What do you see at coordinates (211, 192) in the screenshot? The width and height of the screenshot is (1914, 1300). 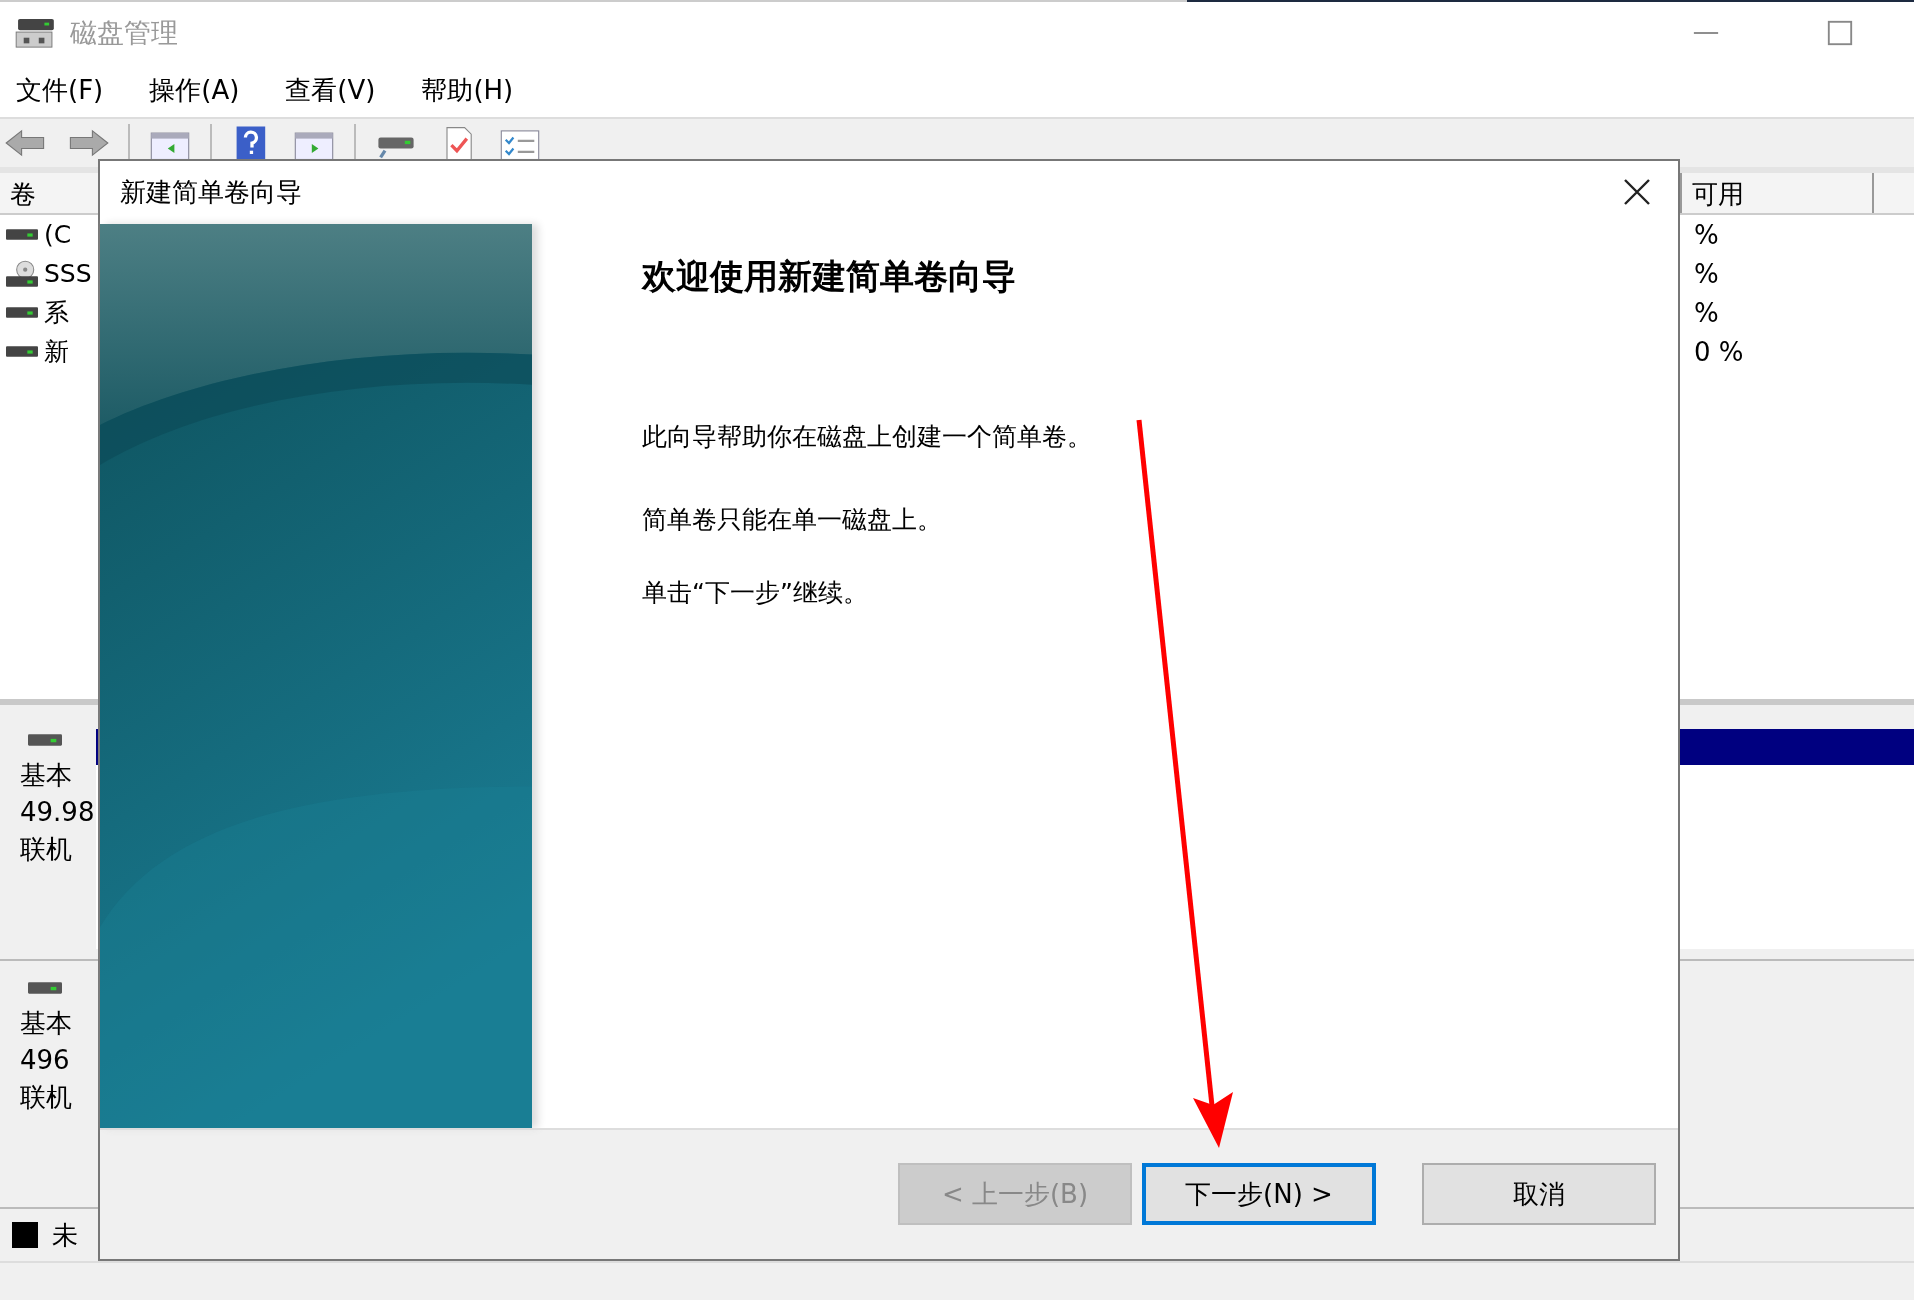 I see `dialog-title: 新建简单卷向导` at bounding box center [211, 192].